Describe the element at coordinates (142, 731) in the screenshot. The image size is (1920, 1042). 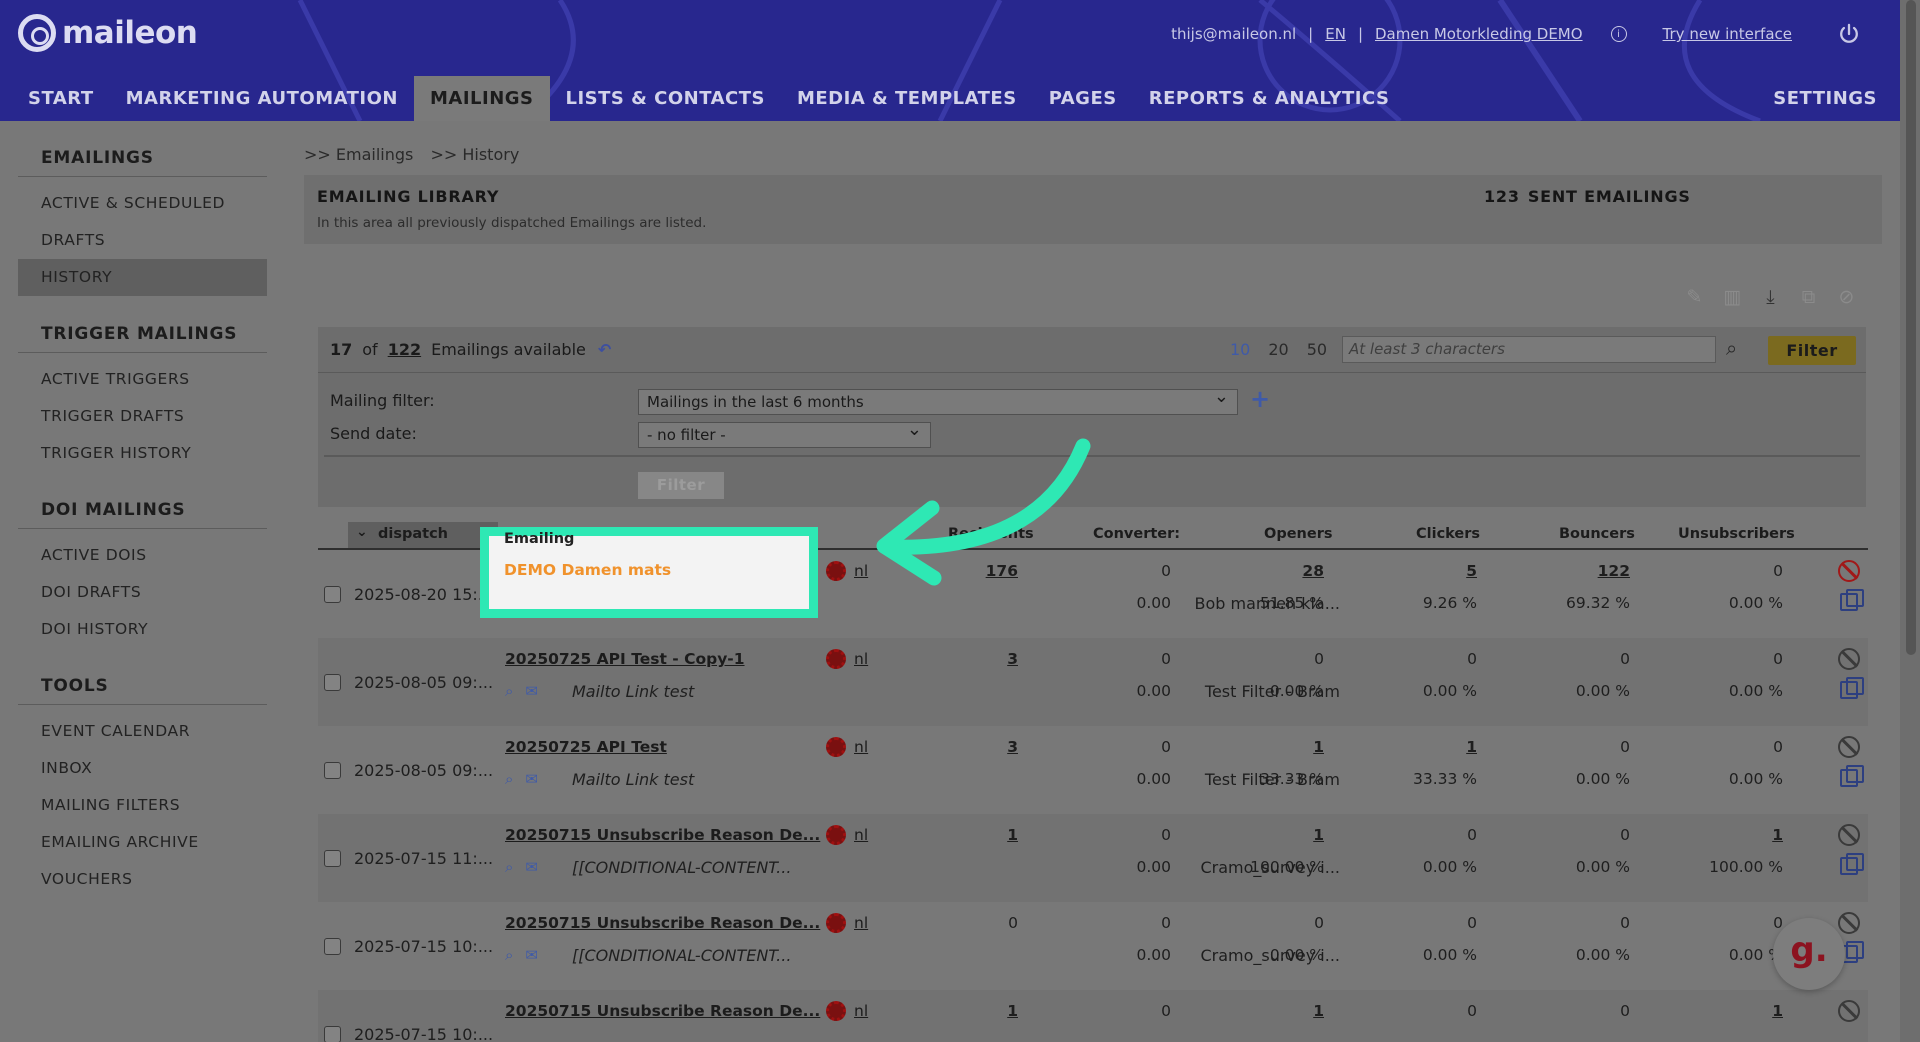
I see `sidebar-item-event-calendar: EVENT CALENDAR` at that location.